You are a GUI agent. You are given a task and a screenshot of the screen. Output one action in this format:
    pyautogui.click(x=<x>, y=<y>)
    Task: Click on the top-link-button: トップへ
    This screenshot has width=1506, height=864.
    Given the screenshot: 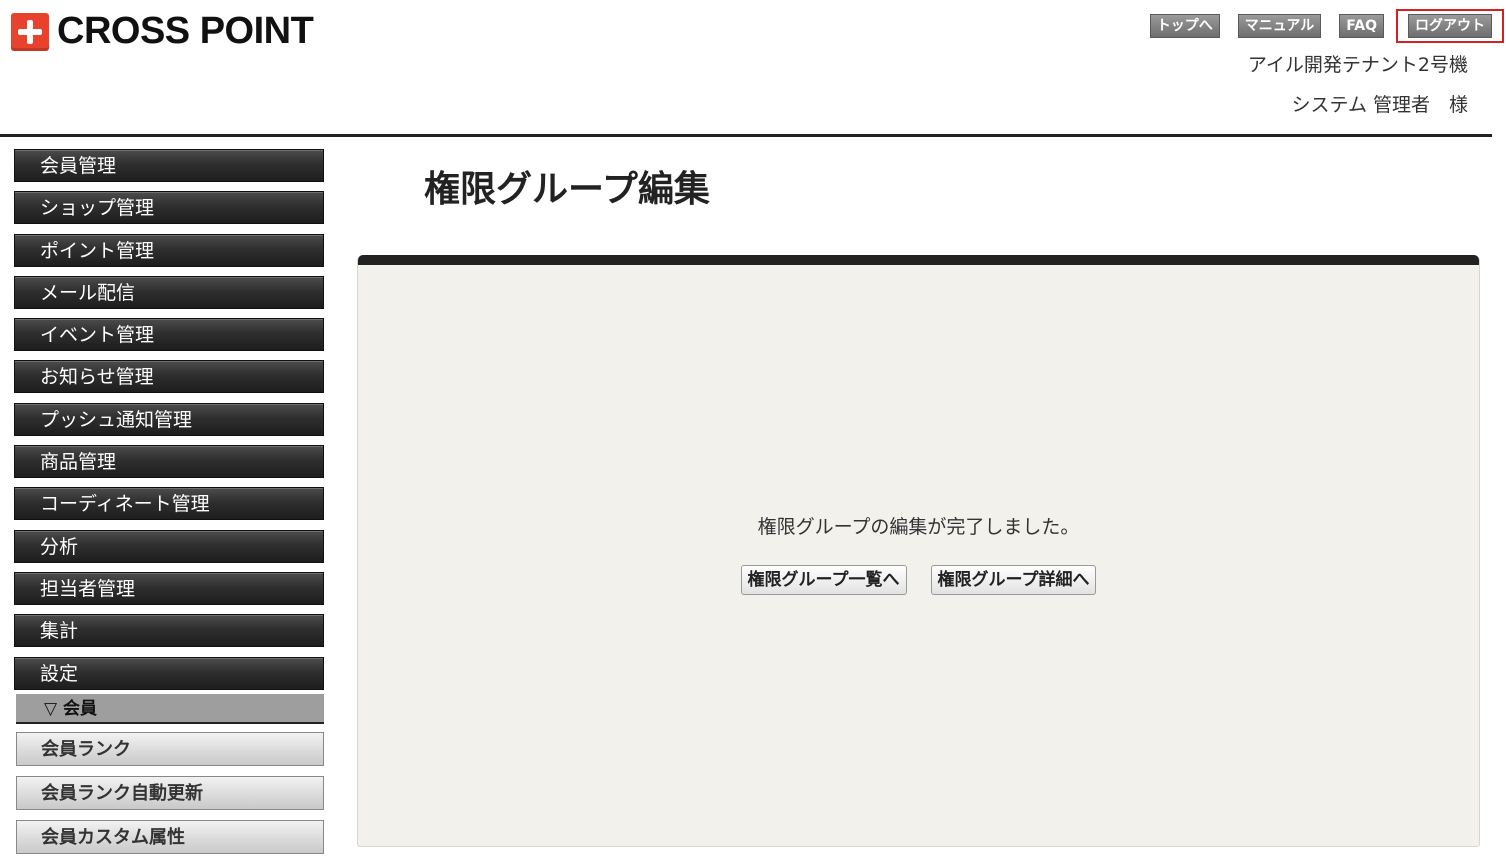 What is the action you would take?
    pyautogui.click(x=1184, y=26)
    